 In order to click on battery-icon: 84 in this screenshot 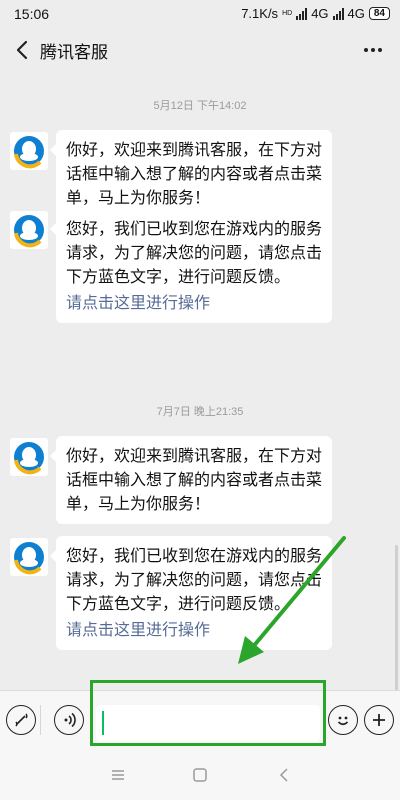, I will do `click(379, 13)`.